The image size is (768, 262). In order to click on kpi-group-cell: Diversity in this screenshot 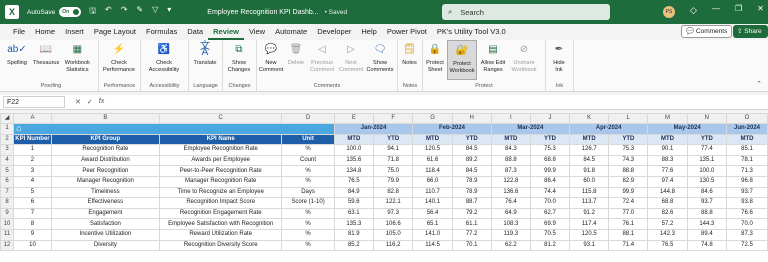, I will do `click(105, 245)`.